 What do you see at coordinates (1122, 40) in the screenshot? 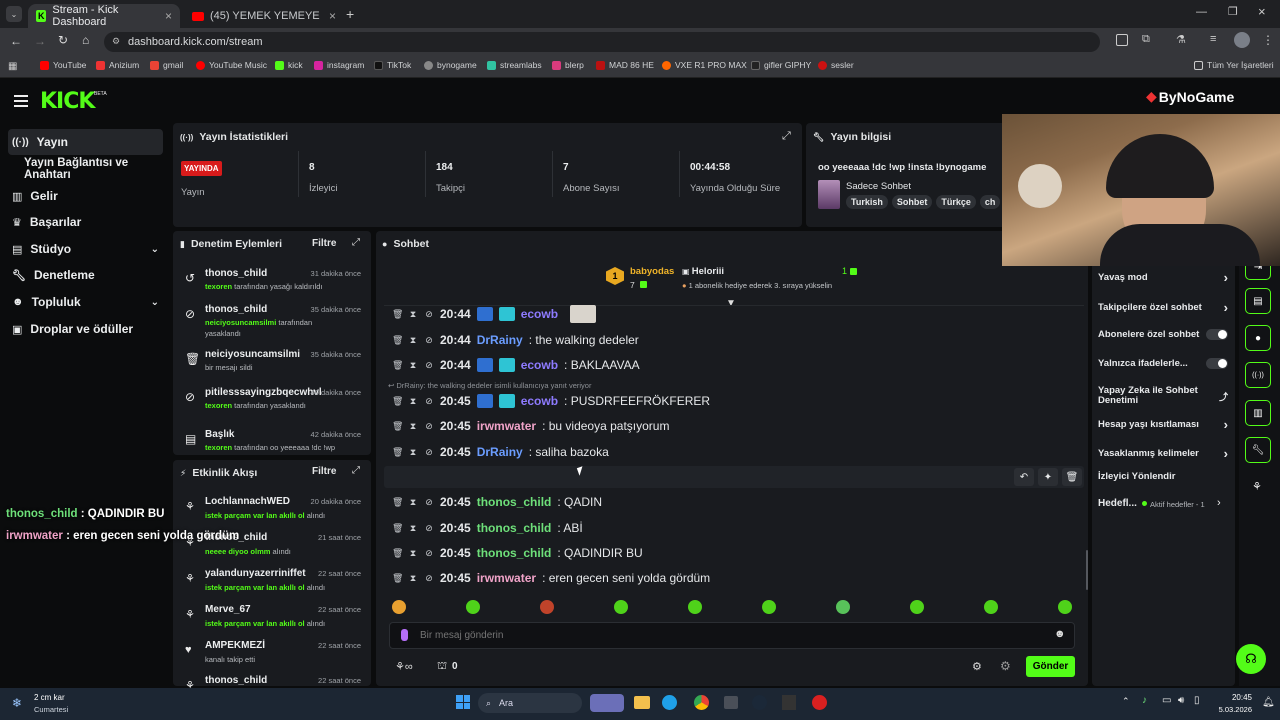
I see `screenshot-icon` at bounding box center [1122, 40].